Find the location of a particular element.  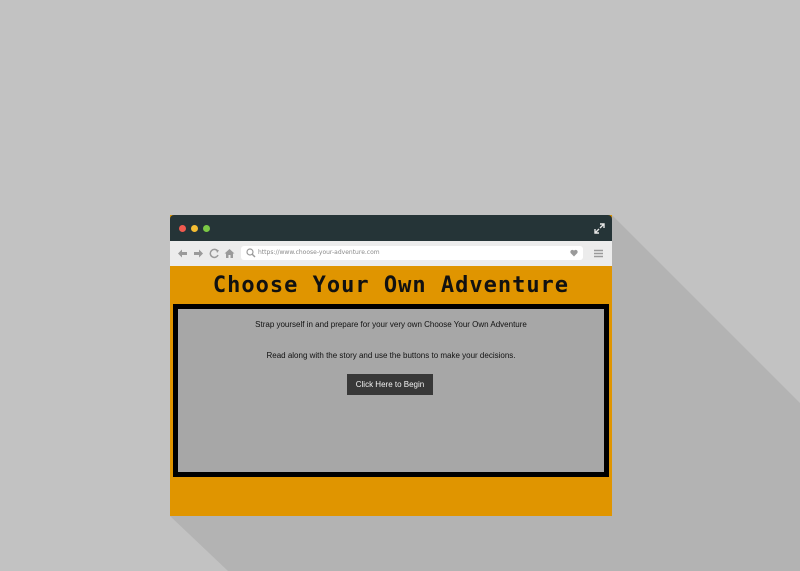

forward-arrow-icon is located at coordinates (198, 253).